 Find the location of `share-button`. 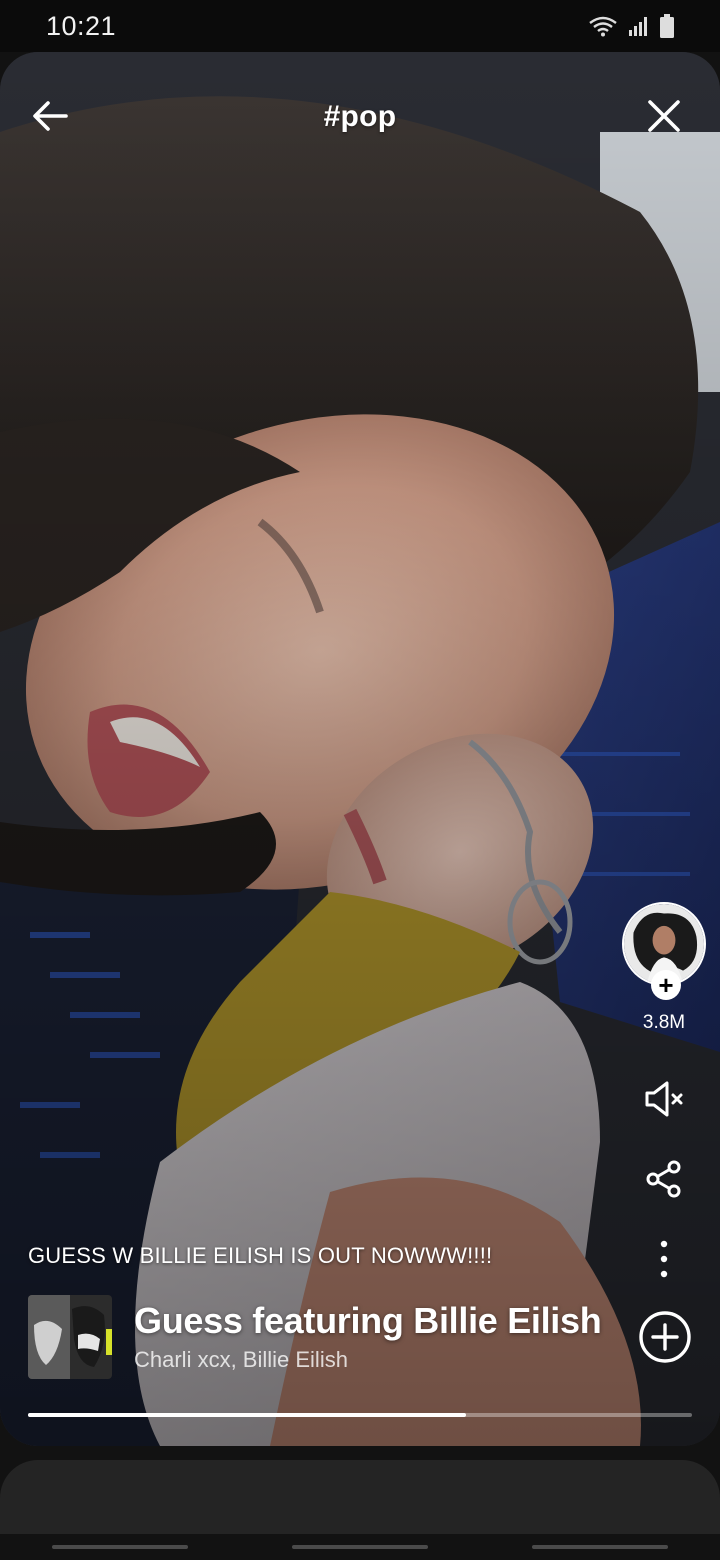

share-button is located at coordinates (664, 1179).